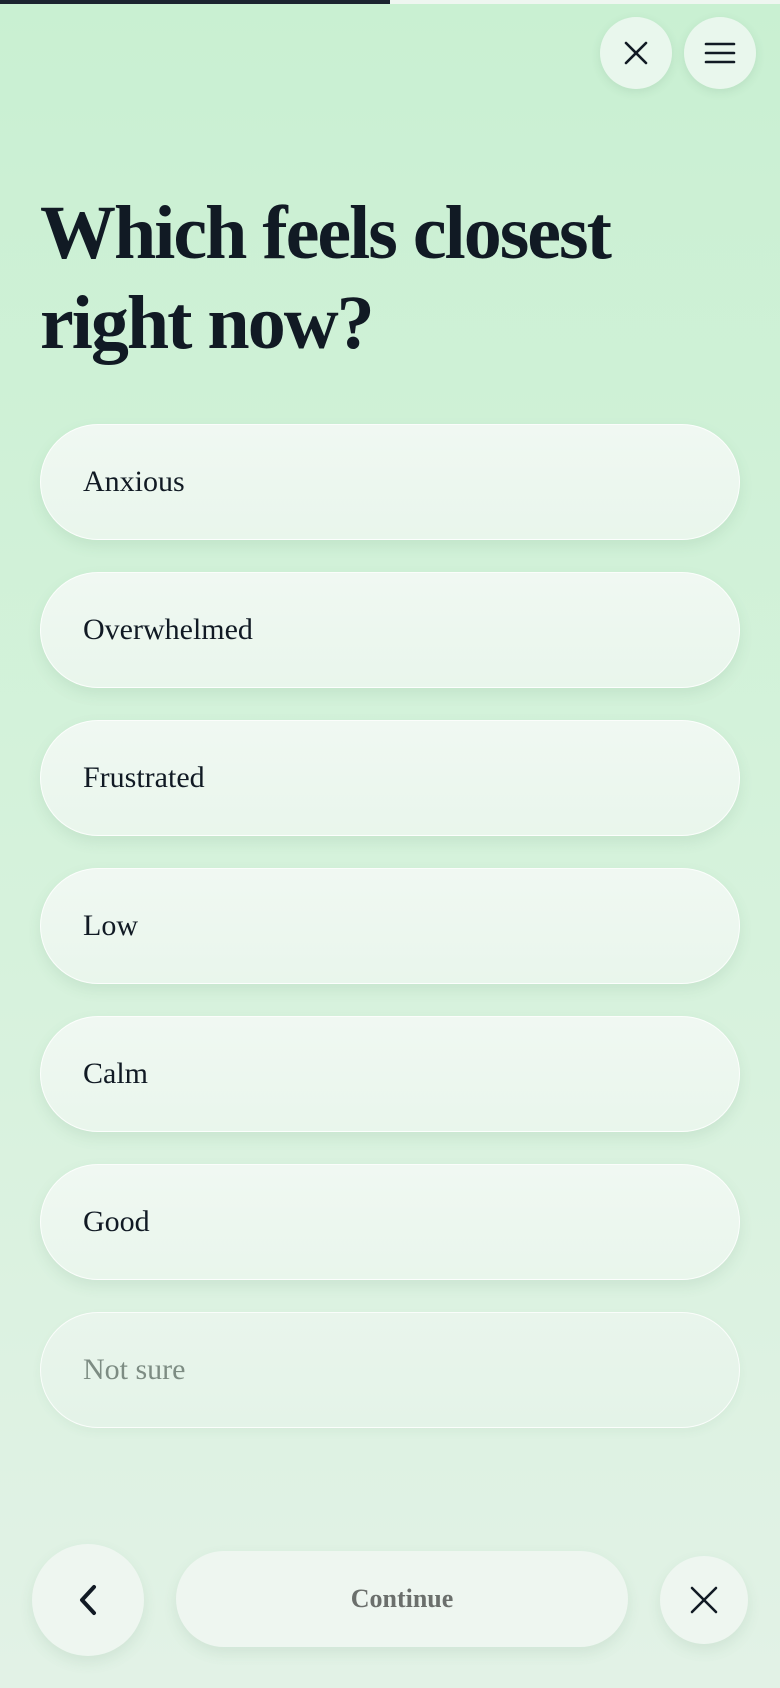 This screenshot has height=1688, width=780. I want to click on option-low: Low, so click(390, 926).